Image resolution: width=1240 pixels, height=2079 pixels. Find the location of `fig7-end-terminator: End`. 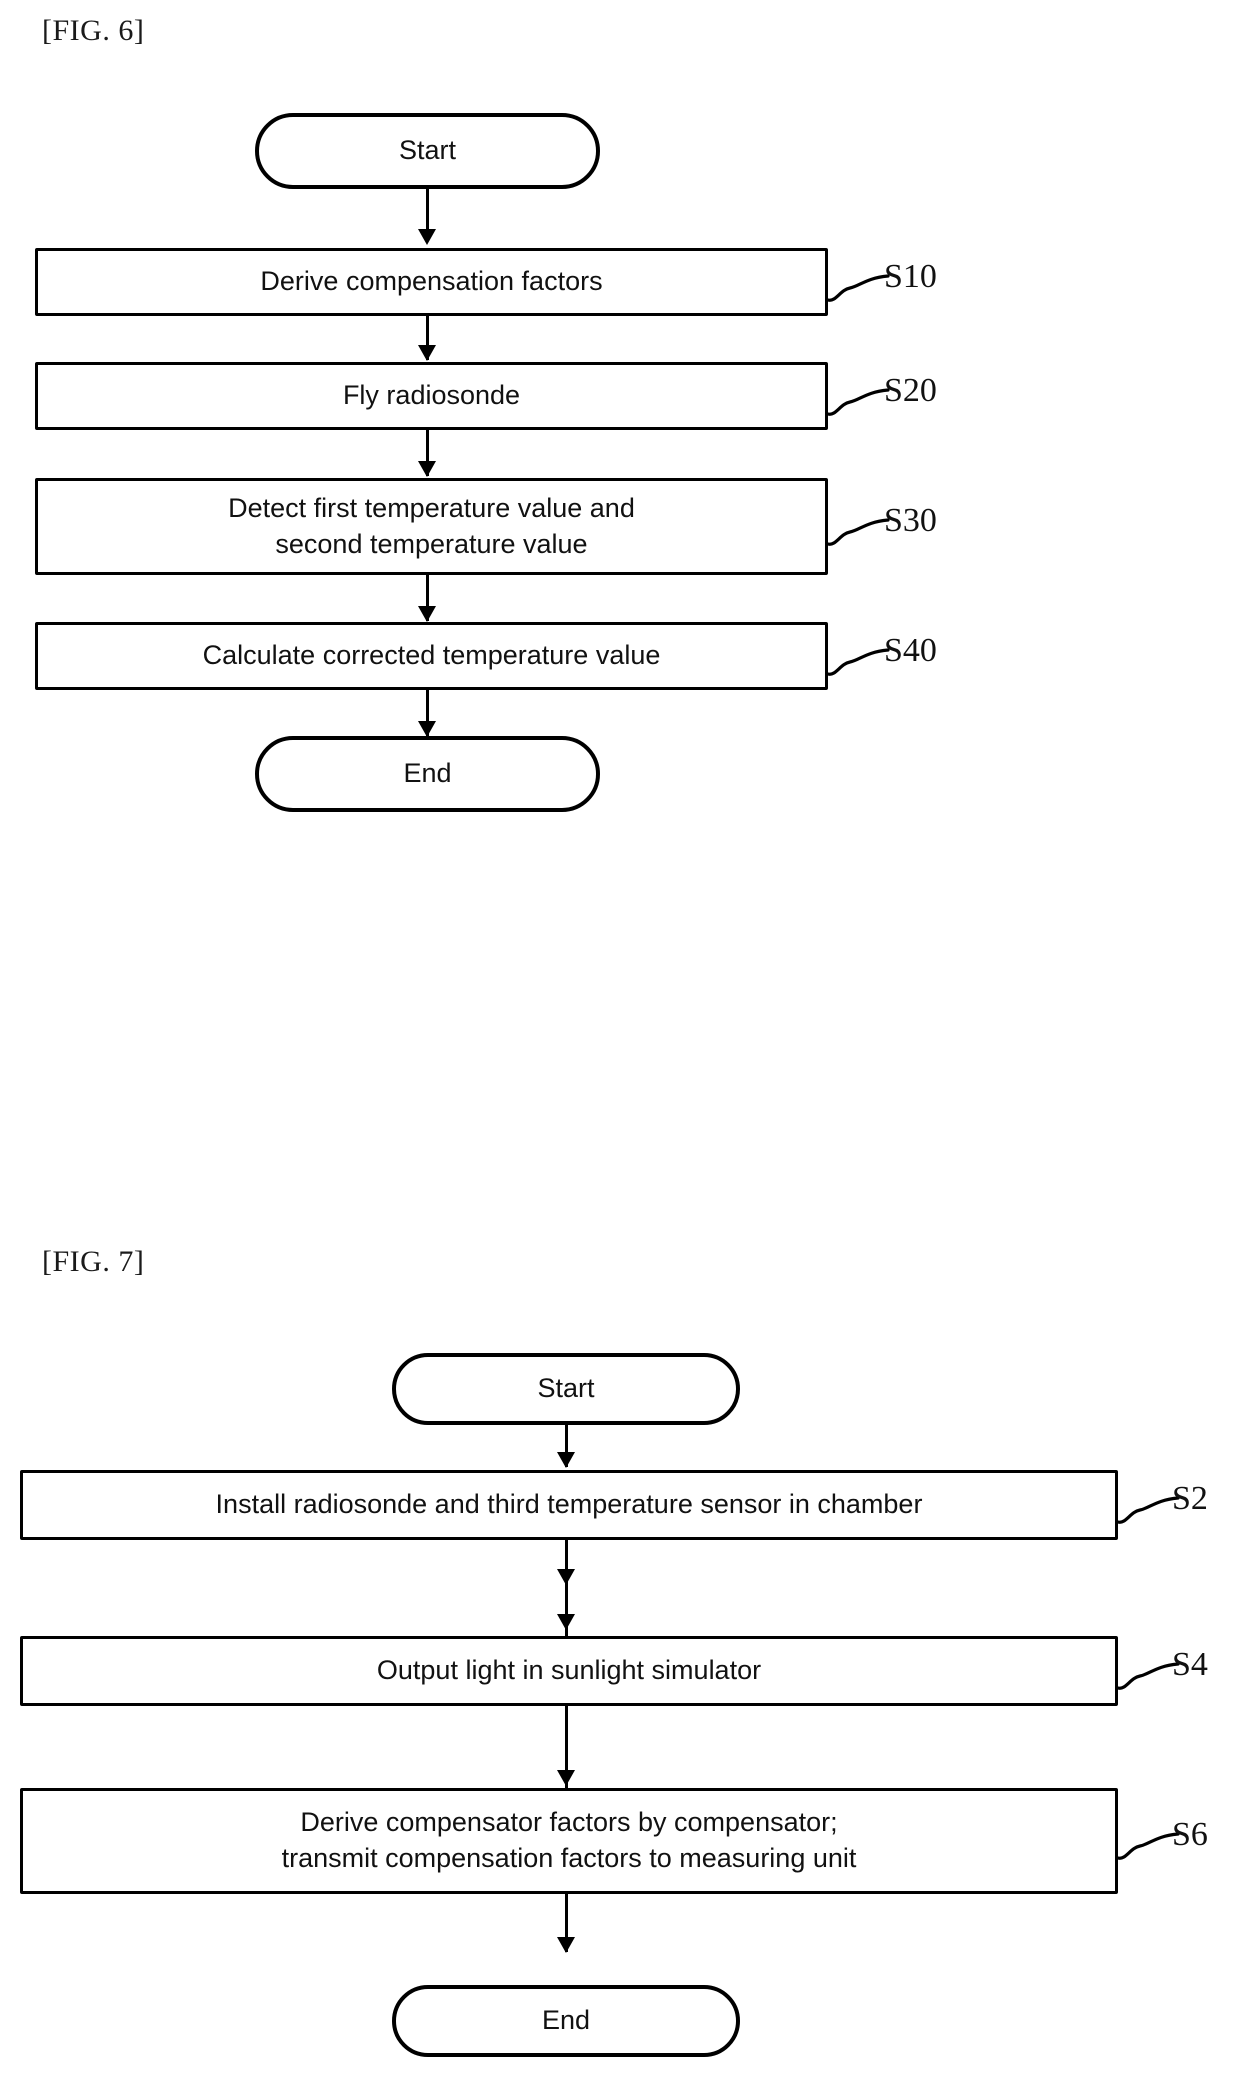

fig7-end-terminator: End is located at coordinates (566, 2021).